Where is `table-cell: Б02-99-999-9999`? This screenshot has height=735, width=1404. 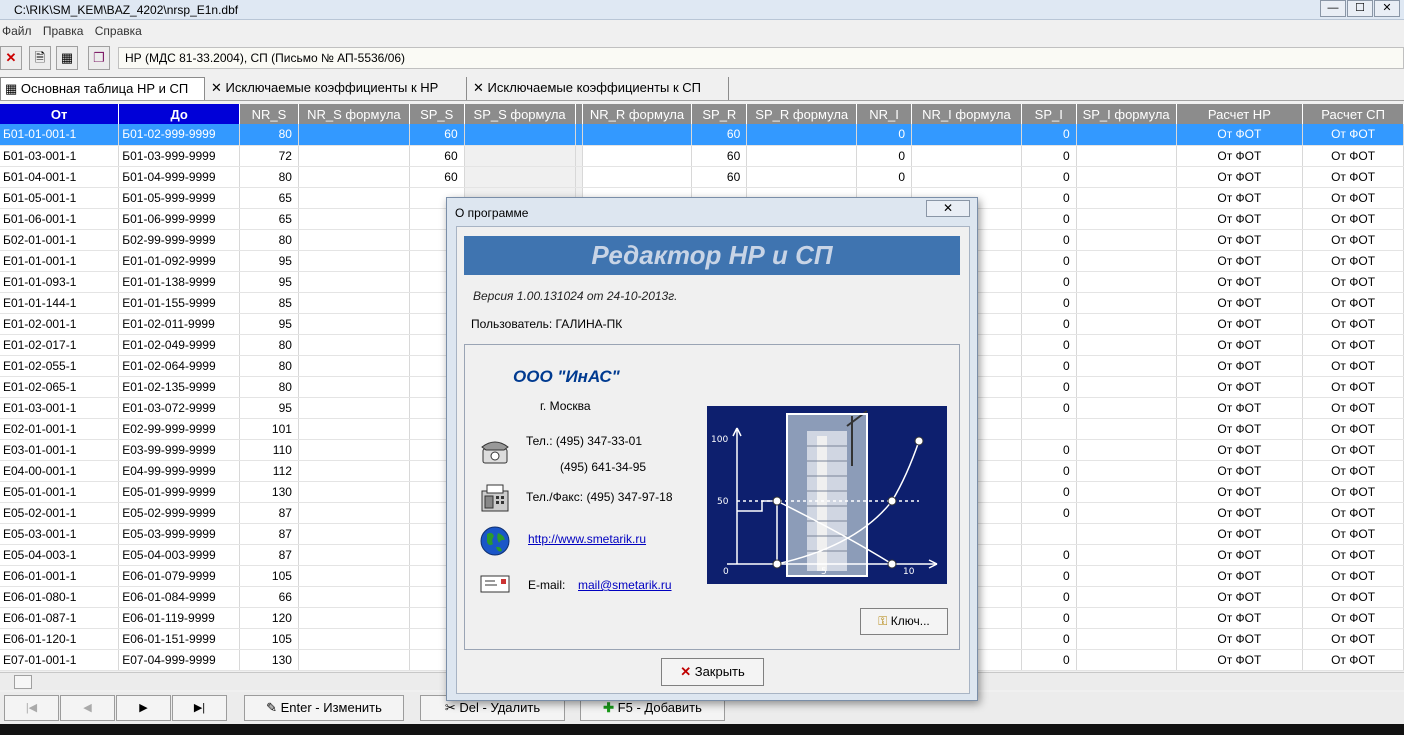
table-cell: Б02-99-999-9999 is located at coordinates (179, 240).